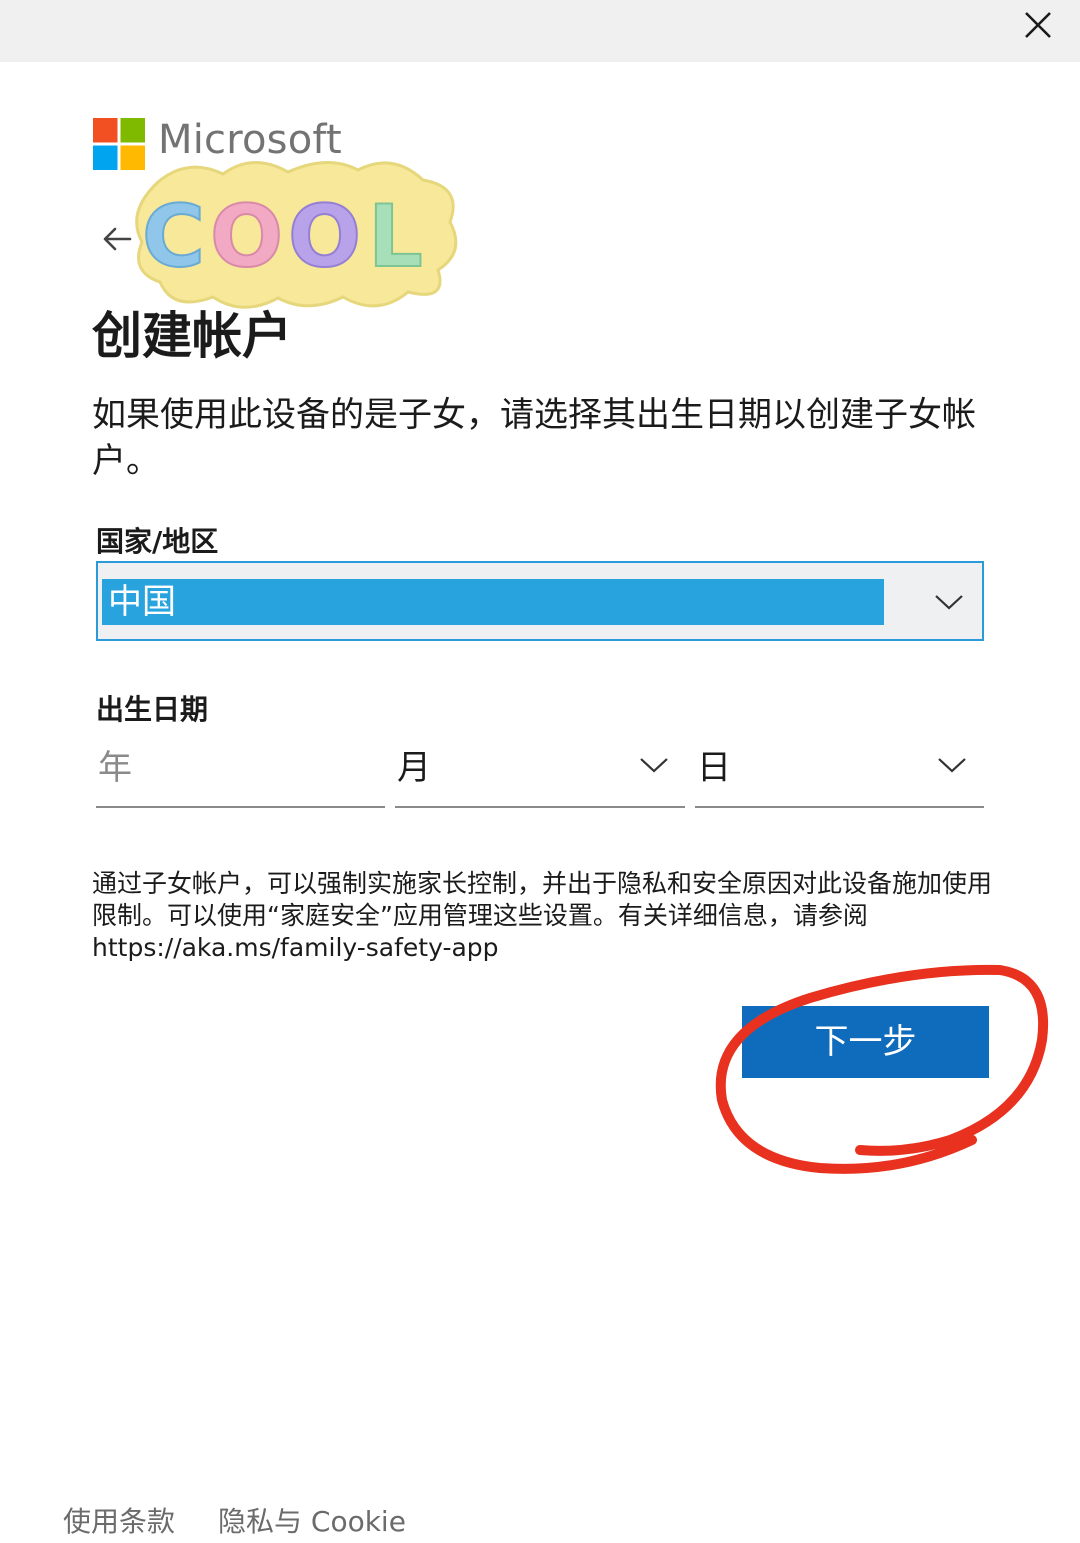 Image resolution: width=1080 pixels, height=1543 pixels. Describe the element at coordinates (714, 768) in the screenshot. I see `day-value: 日` at that location.